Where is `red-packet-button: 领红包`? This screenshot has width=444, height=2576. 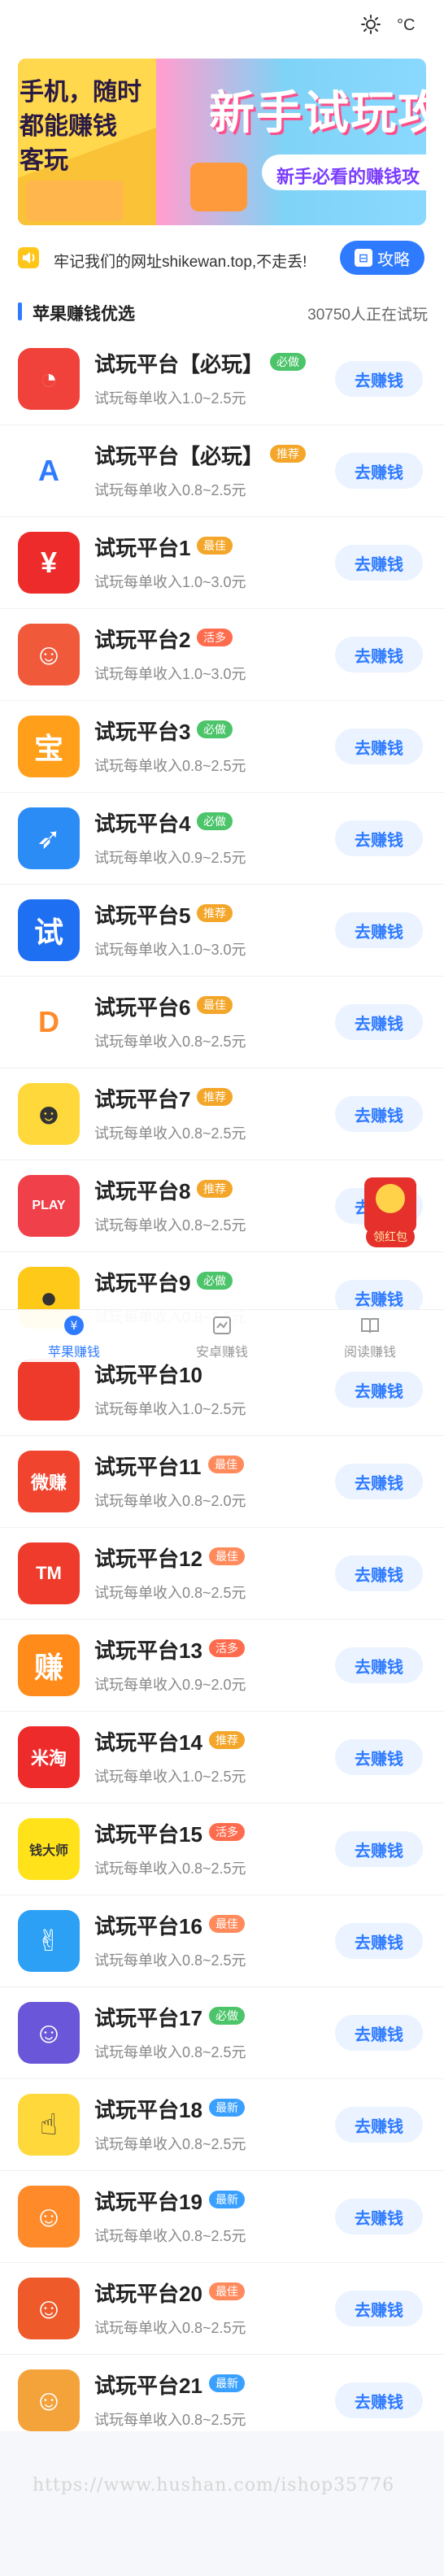 red-packet-button: 领红包 is located at coordinates (390, 1212).